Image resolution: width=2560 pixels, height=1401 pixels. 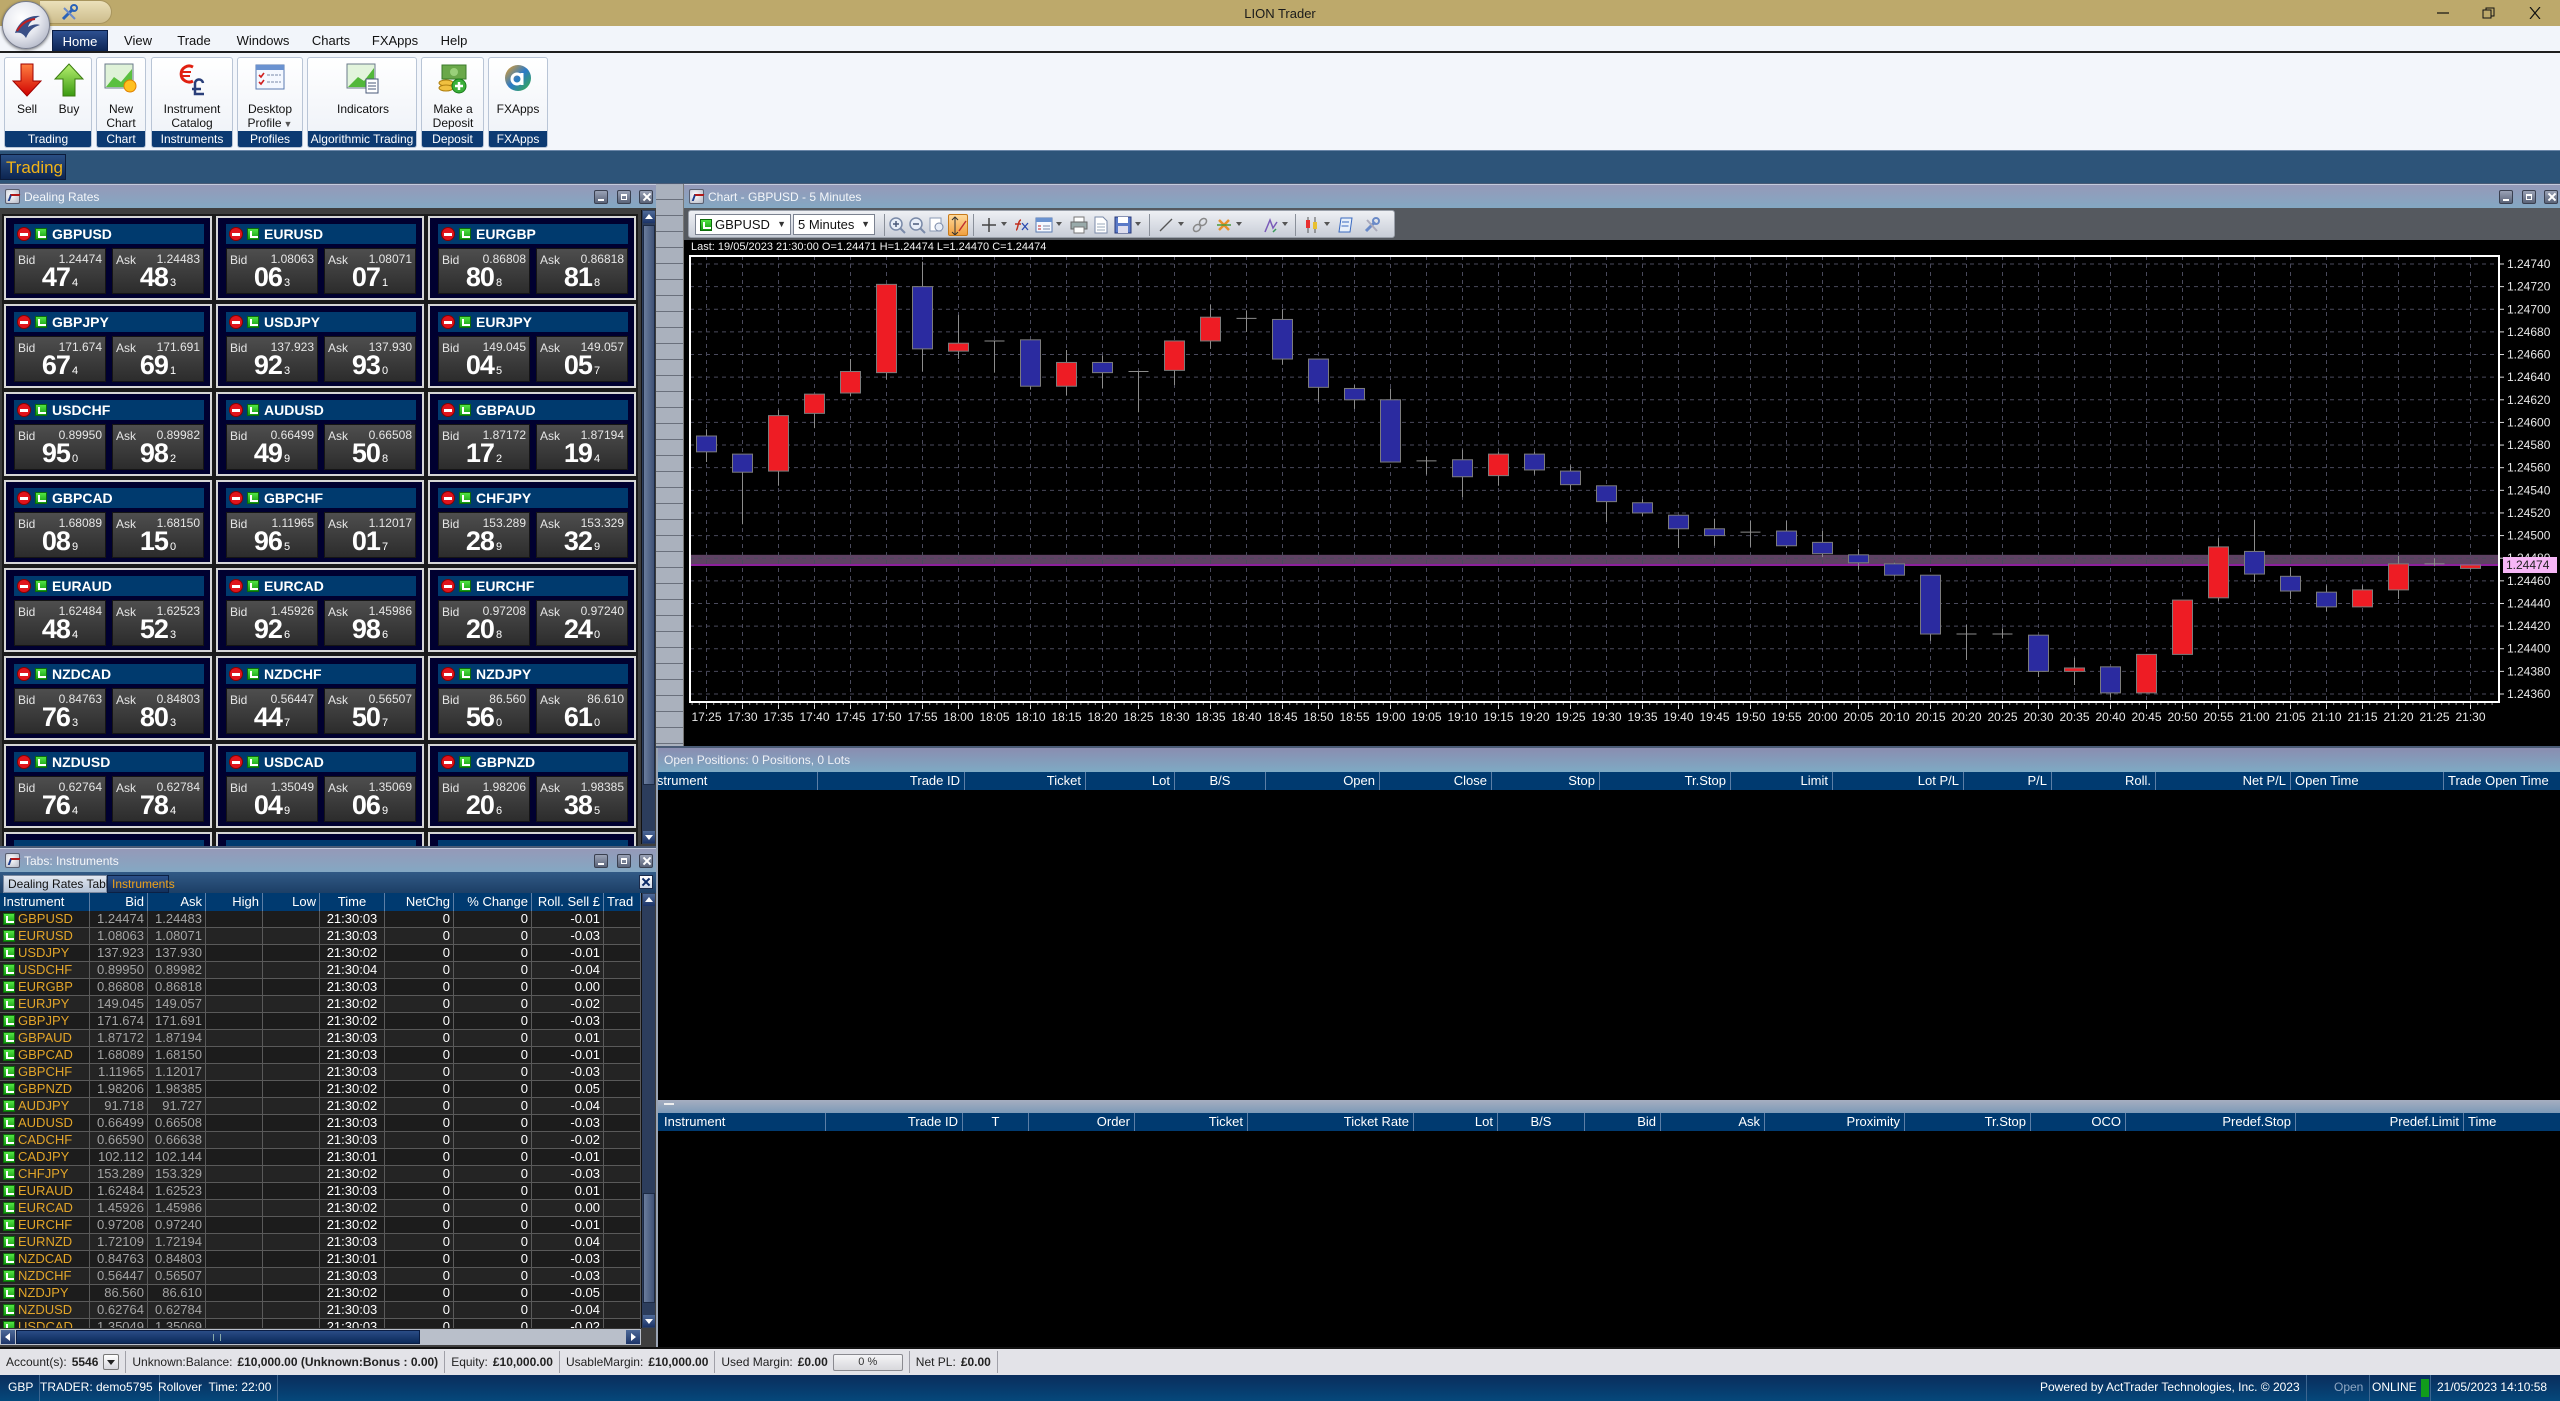 What do you see at coordinates (263, 40) in the screenshot?
I see `ribbon-tab-windows: Windows` at bounding box center [263, 40].